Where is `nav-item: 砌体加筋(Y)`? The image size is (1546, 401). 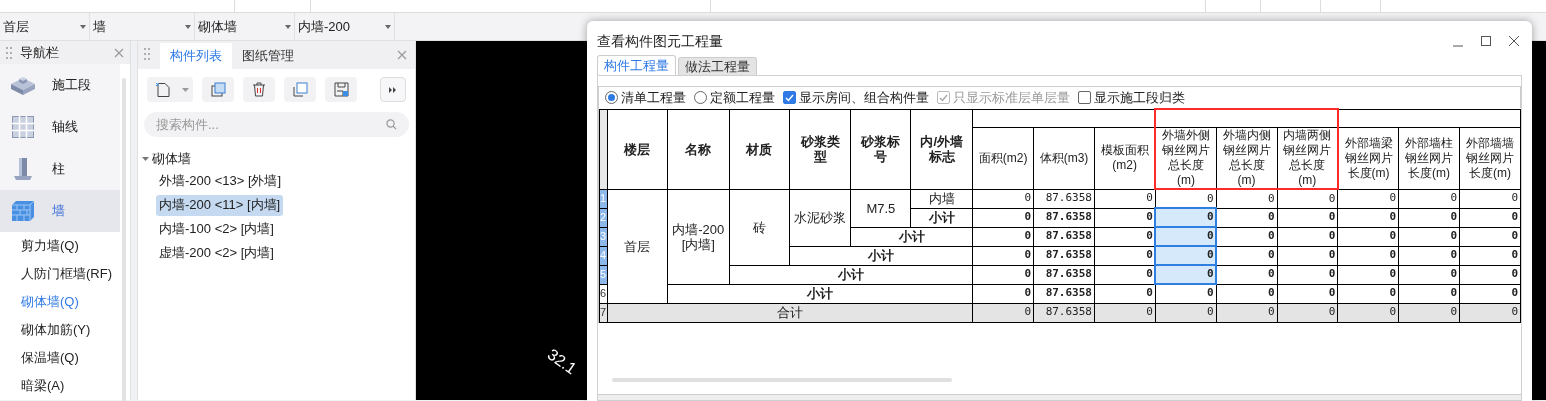
nav-item: 砌体加筋(Y) is located at coordinates (65, 330).